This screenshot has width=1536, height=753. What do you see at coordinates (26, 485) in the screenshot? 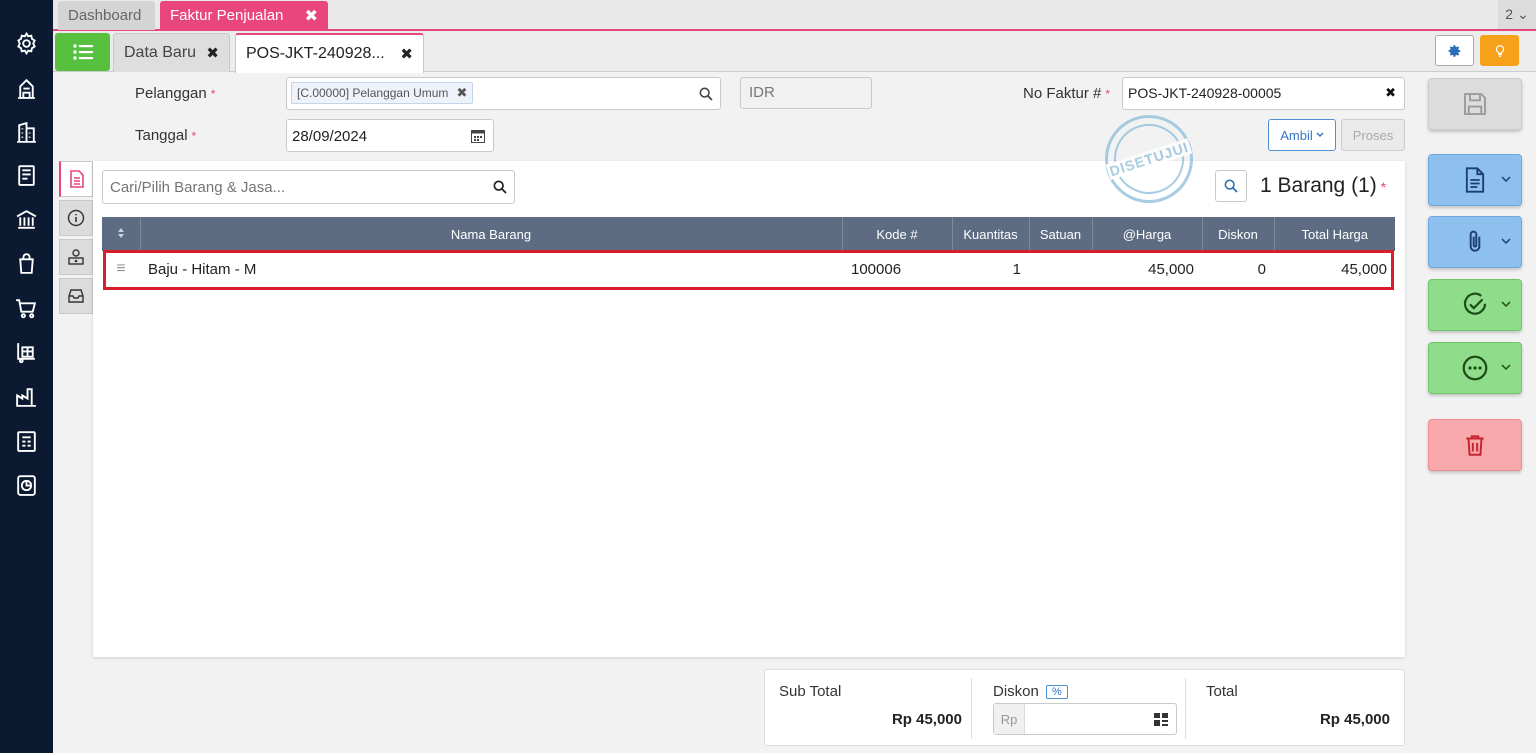
I see `report-chart-icon` at bounding box center [26, 485].